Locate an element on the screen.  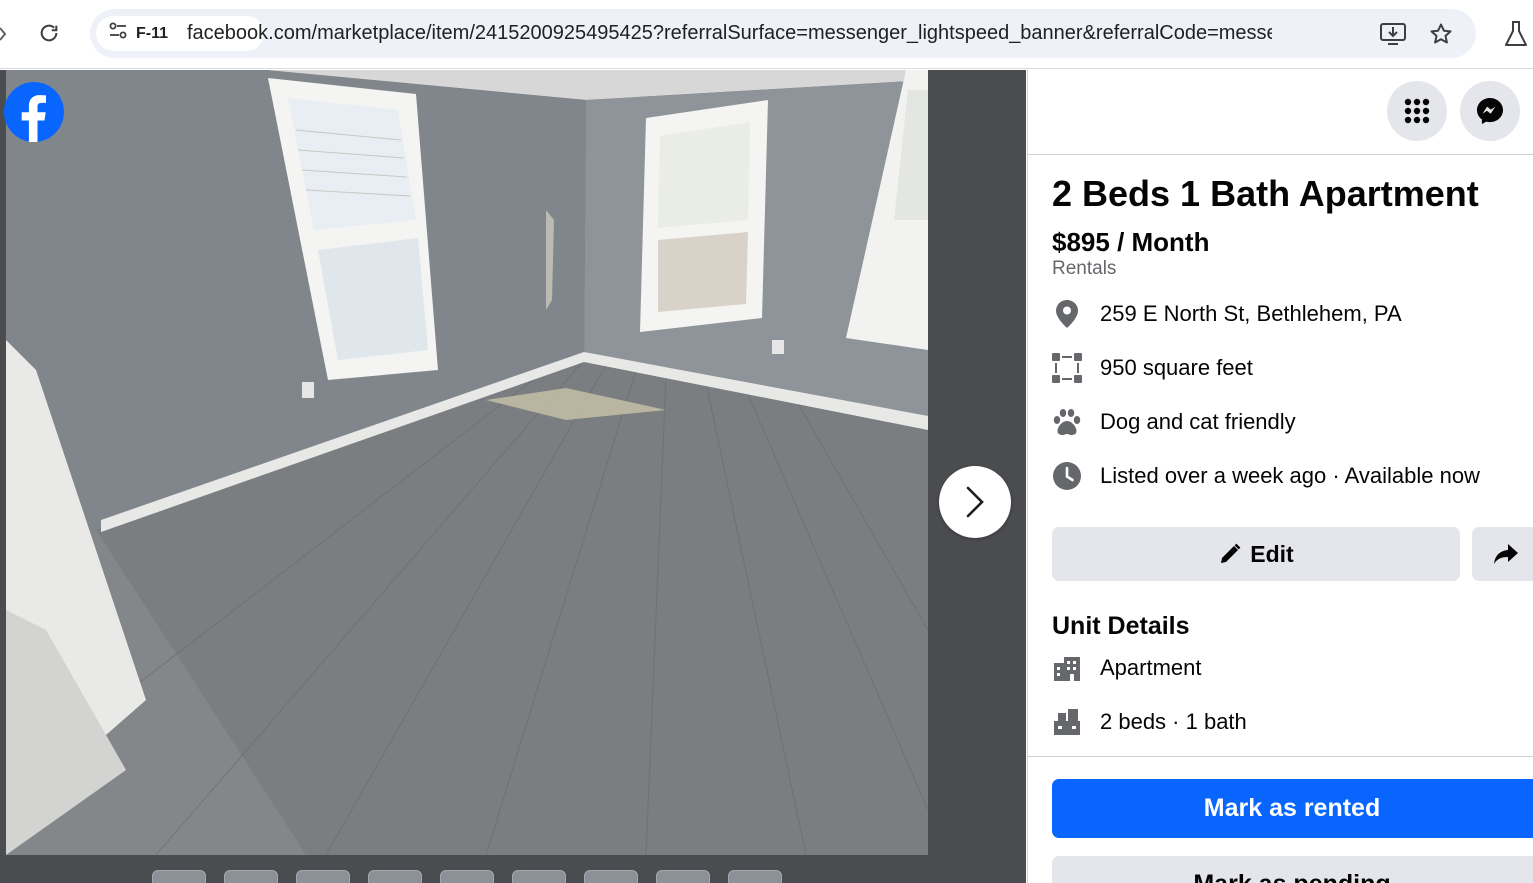
share-button is located at coordinates (1502, 554).